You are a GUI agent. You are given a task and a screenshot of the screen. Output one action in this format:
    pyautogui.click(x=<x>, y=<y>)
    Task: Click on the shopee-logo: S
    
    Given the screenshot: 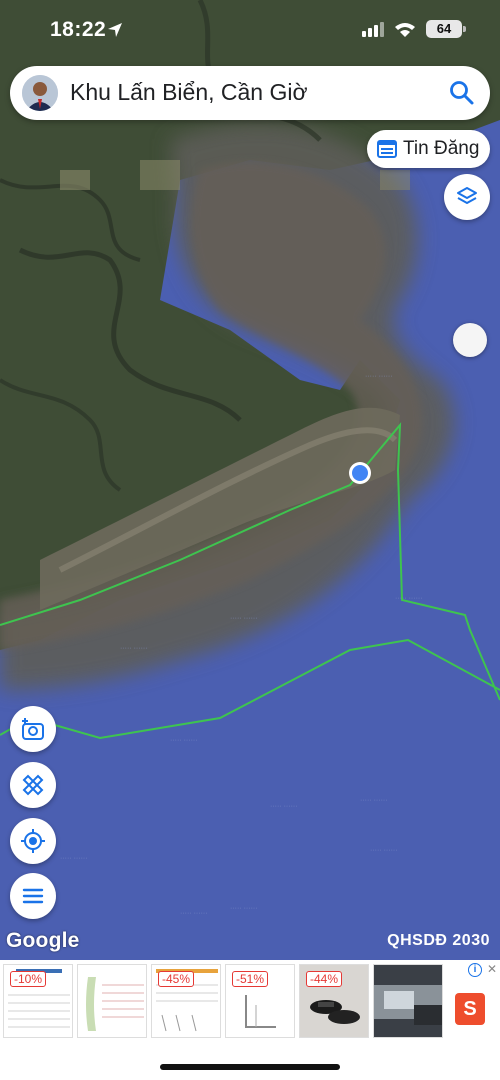 What is the action you would take?
    pyautogui.click(x=470, y=1009)
    